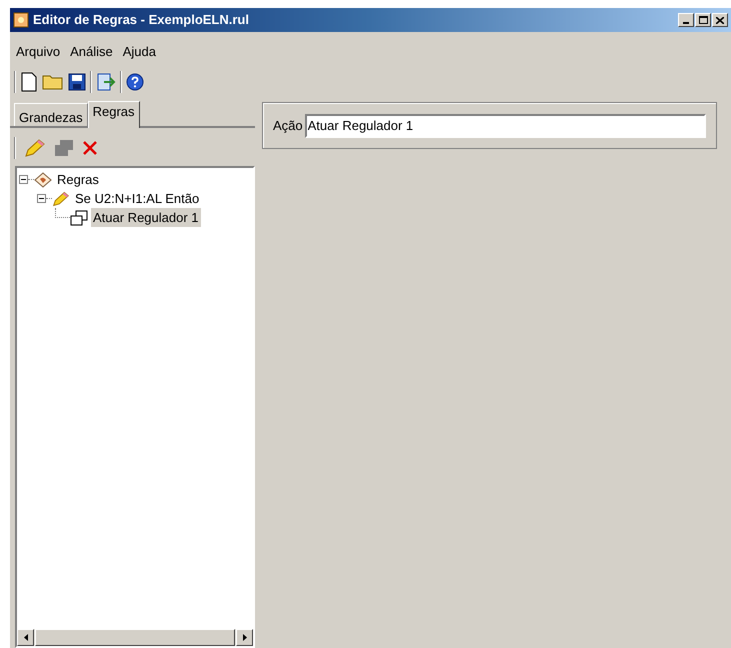 The image size is (731, 648). What do you see at coordinates (38, 52) in the screenshot?
I see `menu-item: Arquivo` at bounding box center [38, 52].